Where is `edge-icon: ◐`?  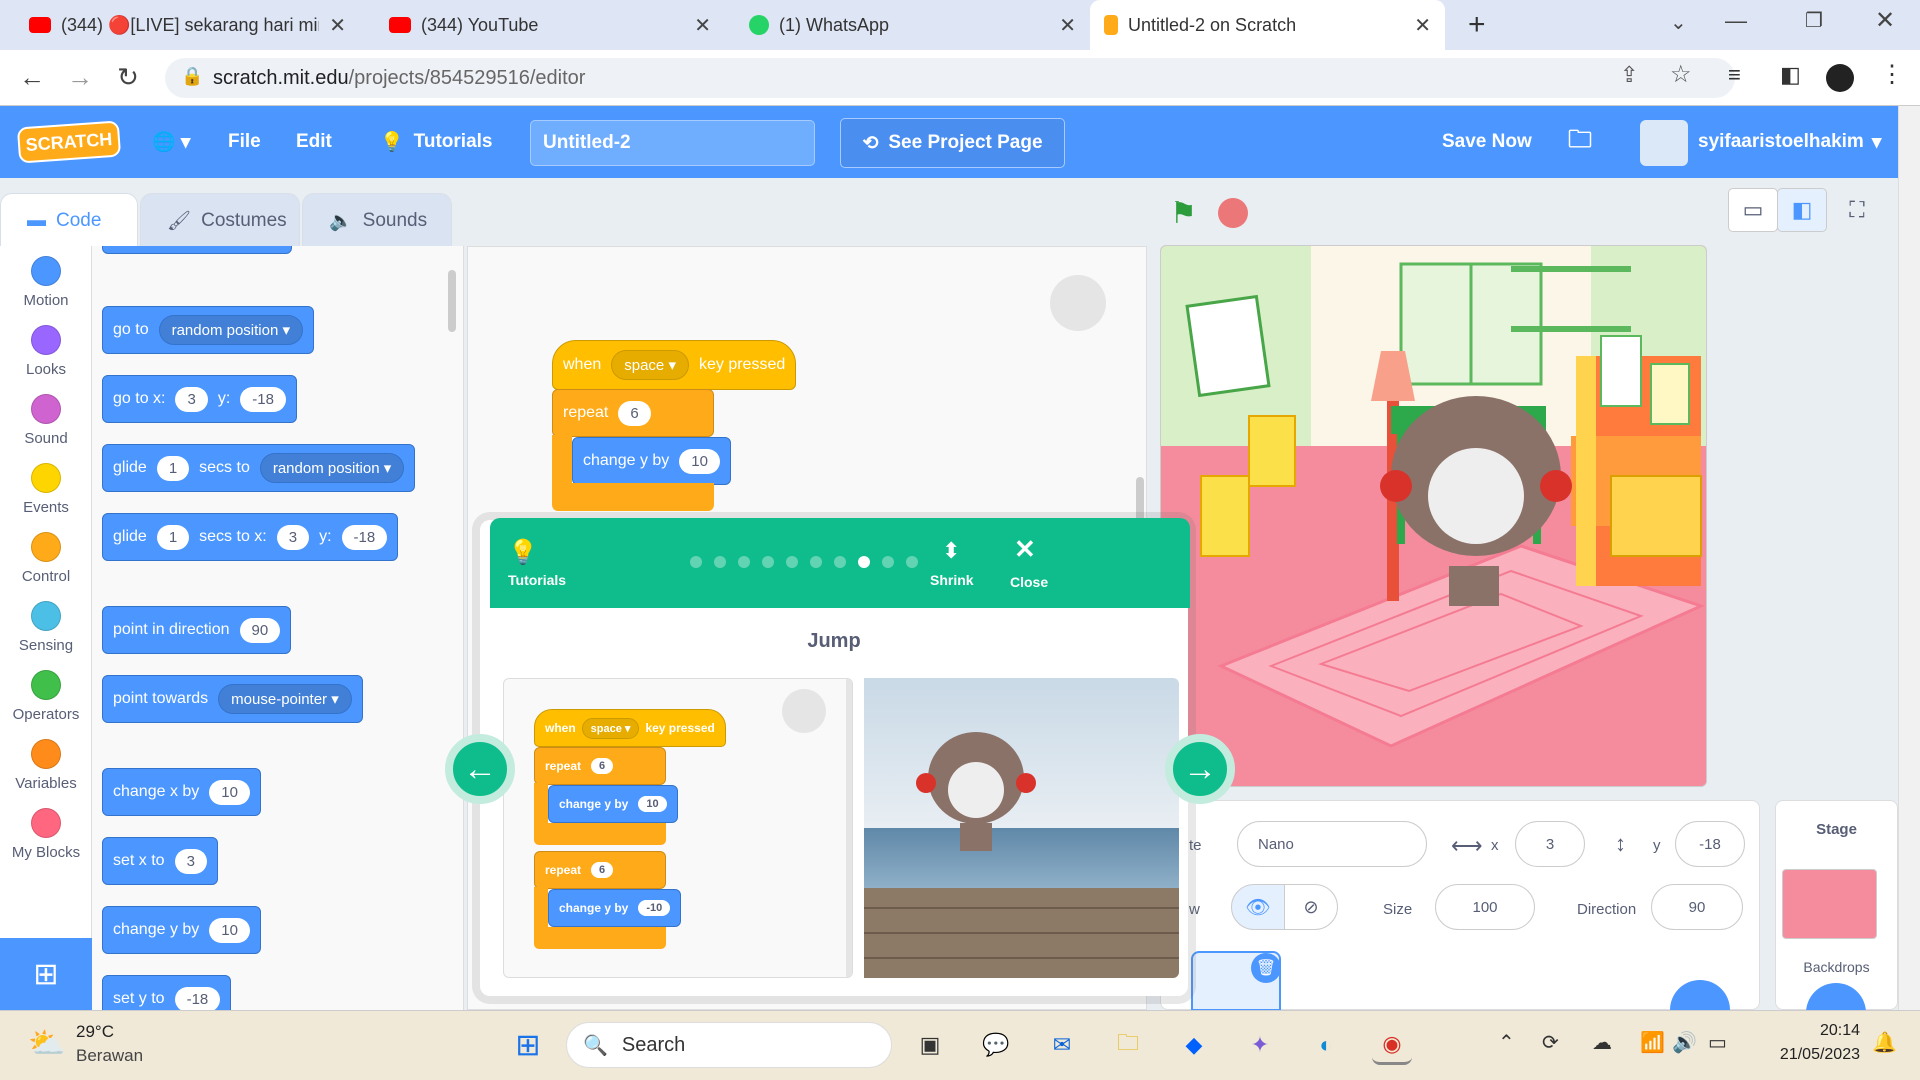 edge-icon: ◐ is located at coordinates (1326, 1045).